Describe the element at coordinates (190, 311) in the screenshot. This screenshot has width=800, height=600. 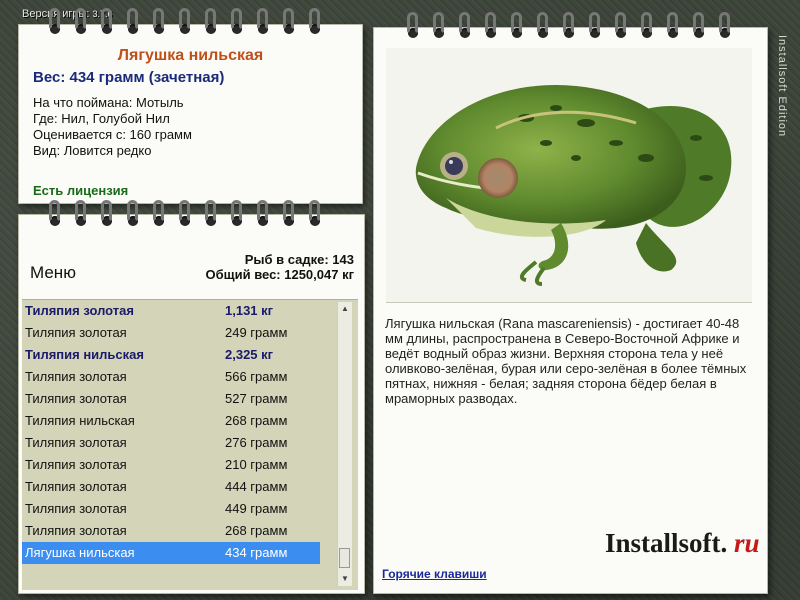
I see `list-item: Тиляпия золотая 1,131 кг` at that location.